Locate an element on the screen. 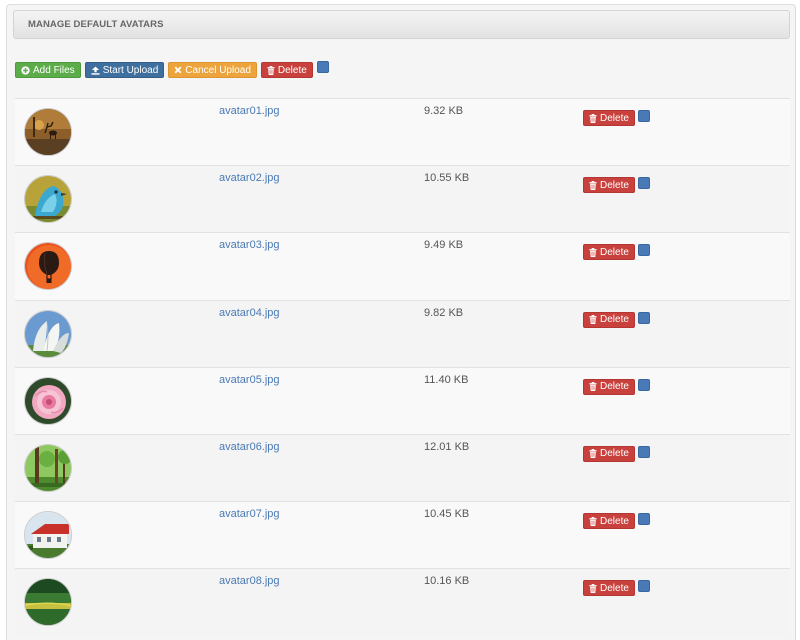 This screenshot has height=640, width=800. delete-selected-label: Delete is located at coordinates (292, 70).